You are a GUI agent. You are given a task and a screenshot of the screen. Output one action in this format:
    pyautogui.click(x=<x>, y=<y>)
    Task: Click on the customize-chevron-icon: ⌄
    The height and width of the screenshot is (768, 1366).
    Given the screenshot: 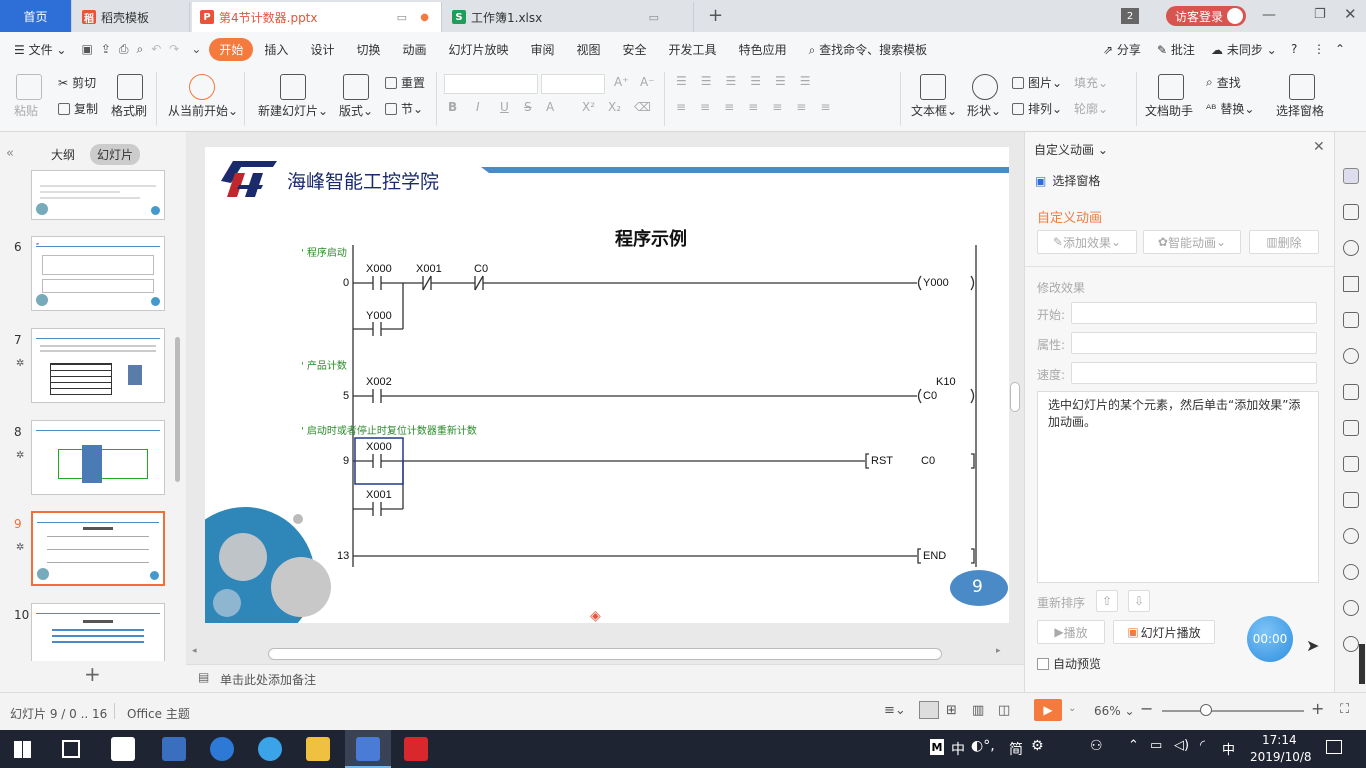 What is the action you would take?
    pyautogui.click(x=196, y=49)
    